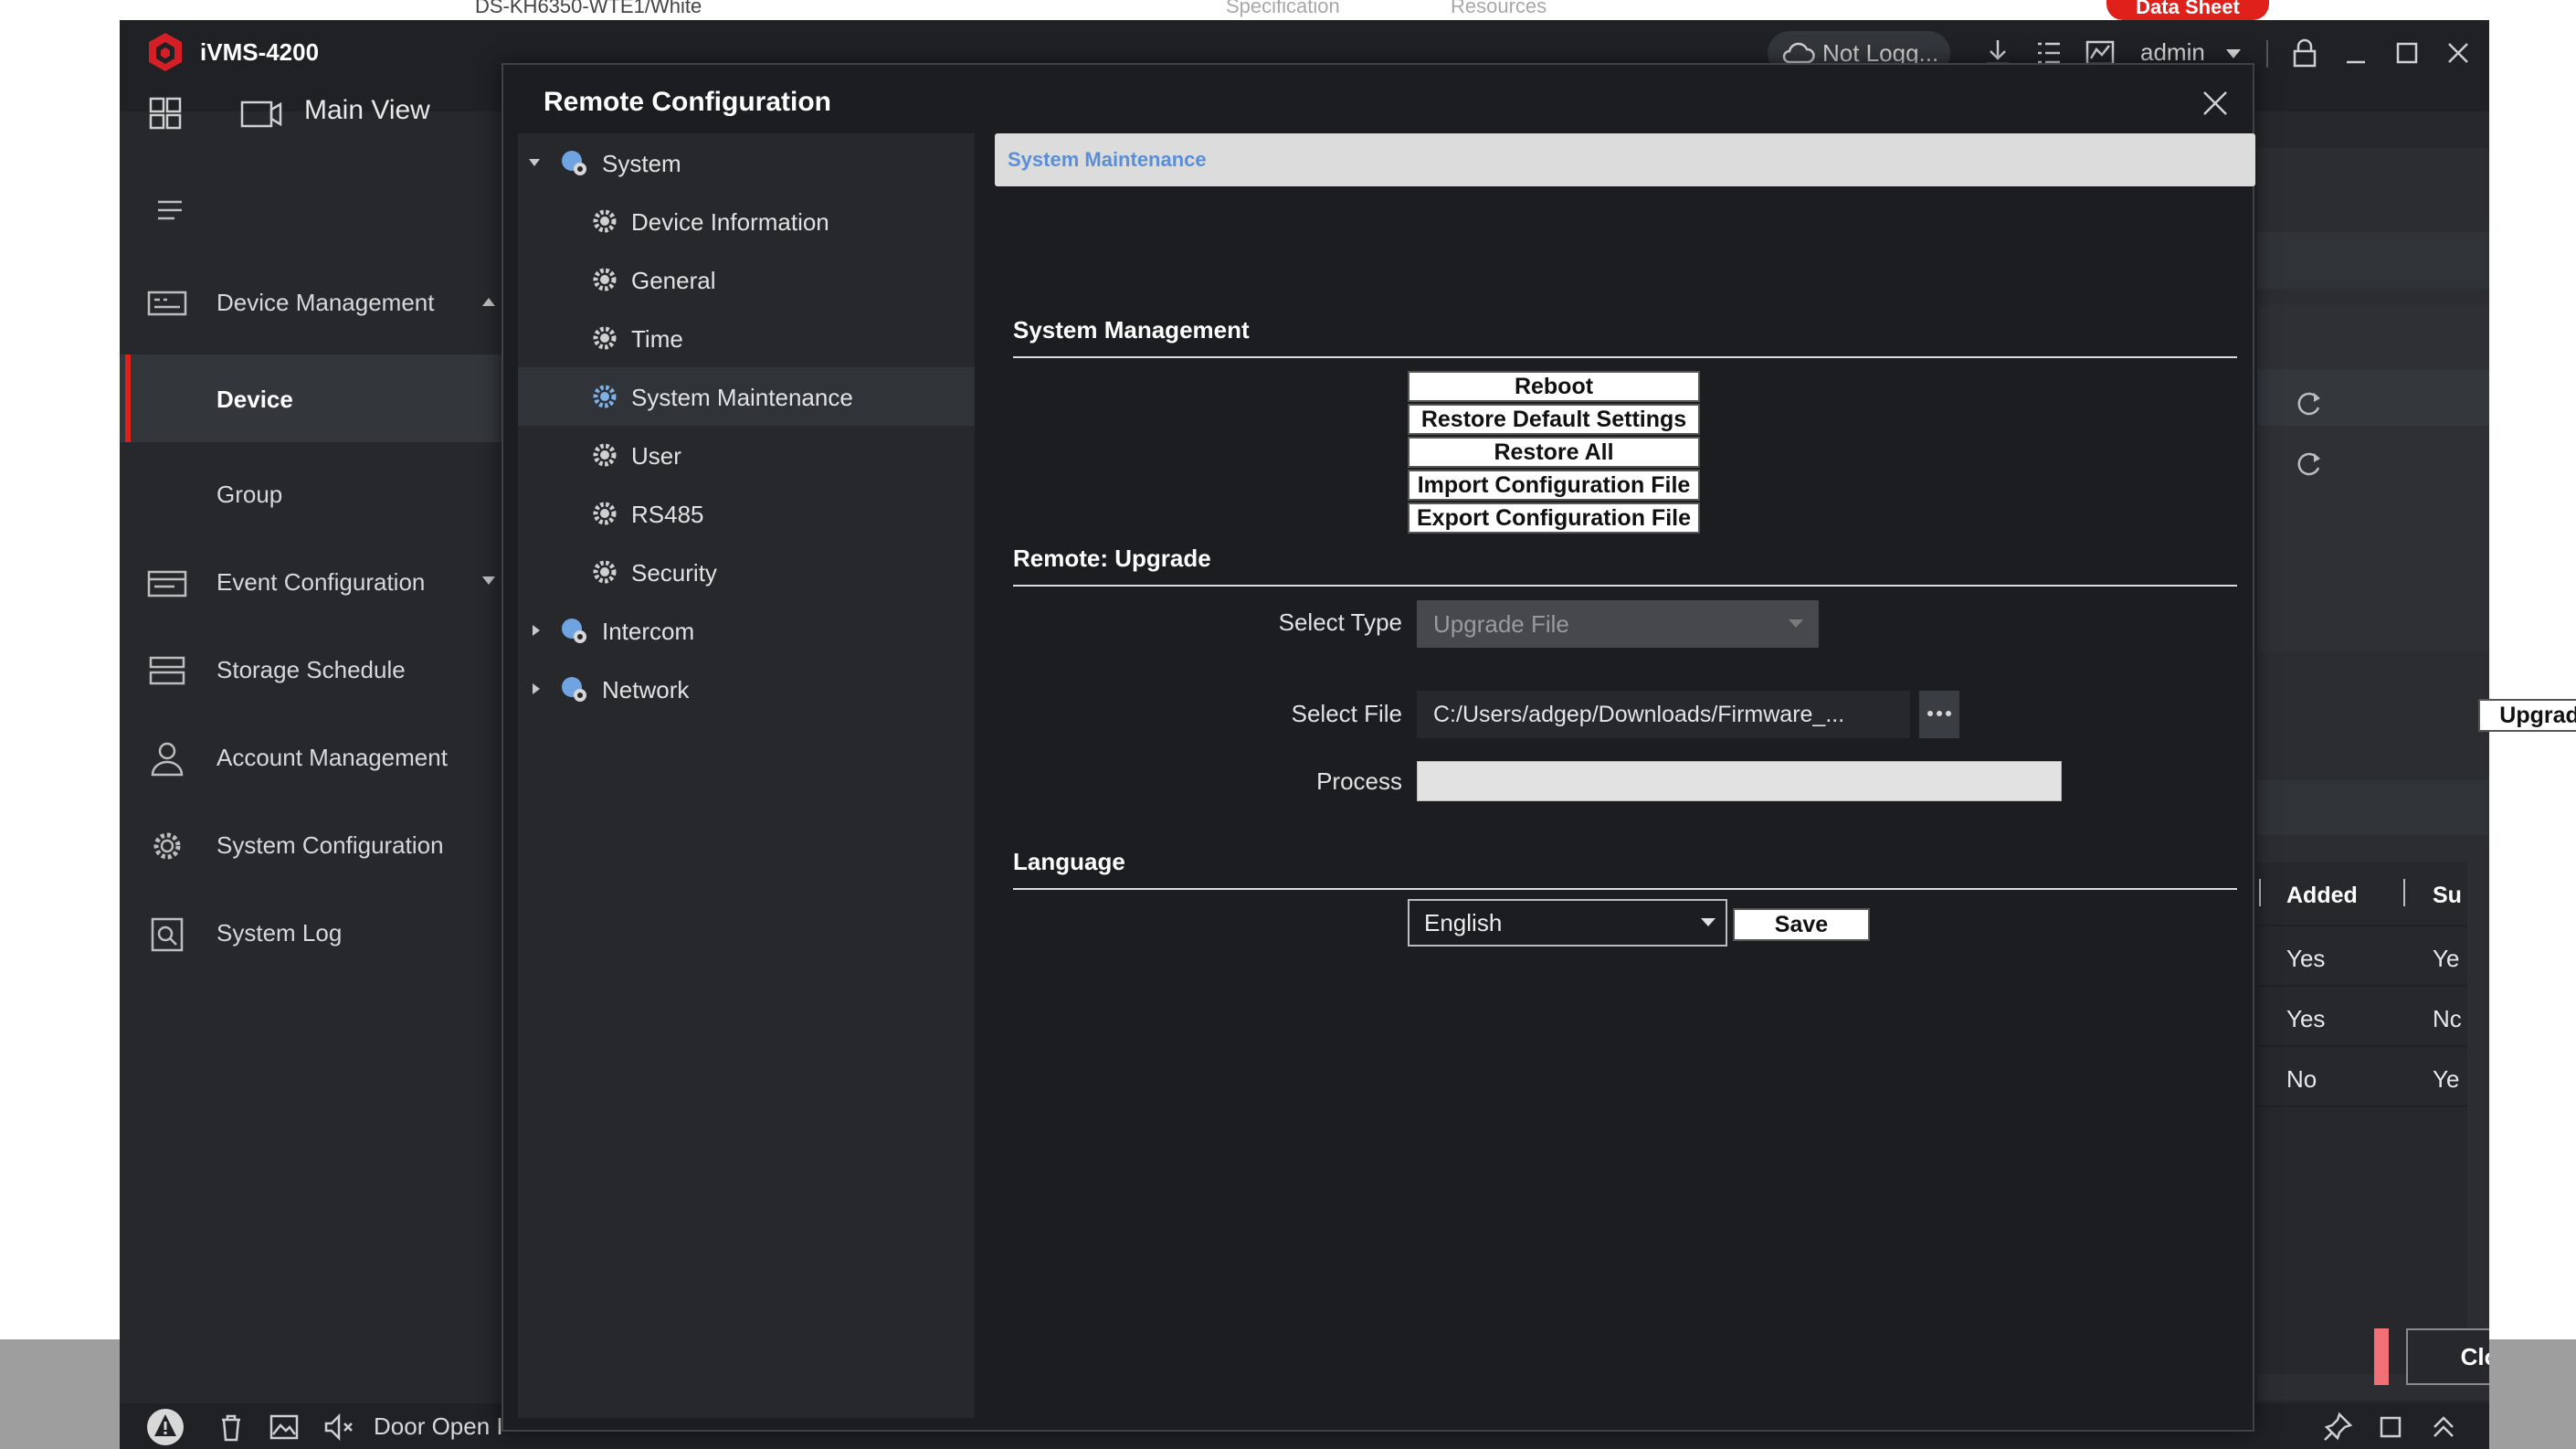 The height and width of the screenshot is (1449, 2576). What do you see at coordinates (746, 572) in the screenshot?
I see `tree-node-security: Security` at bounding box center [746, 572].